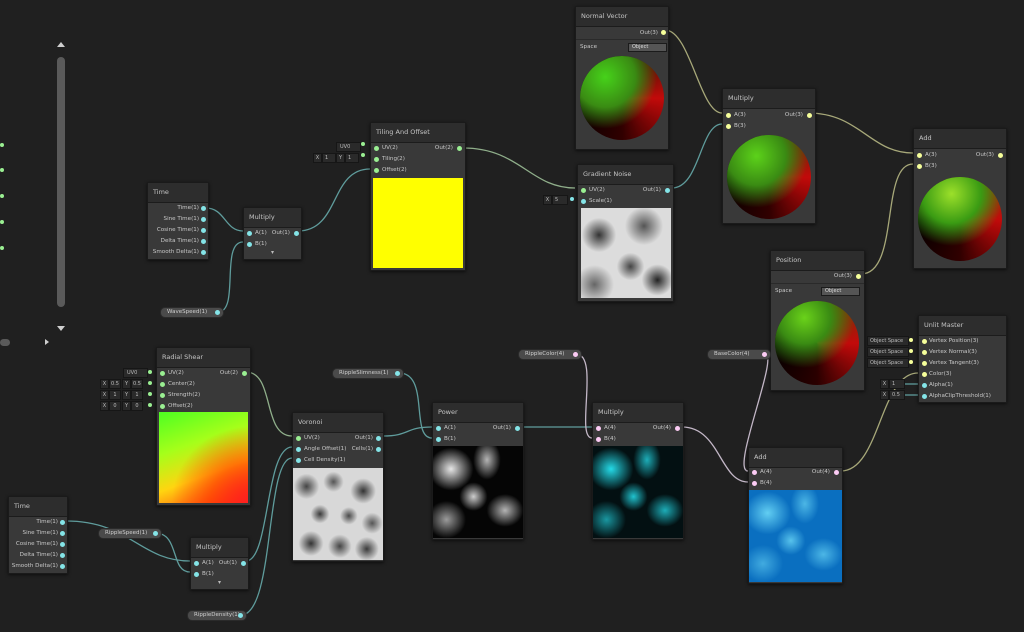 Image resolution: width=1024 pixels, height=632 pixels. What do you see at coordinates (622, 78) in the screenshot?
I see `node-normal-vector: Normal Vector Out(3) Space Object` at bounding box center [622, 78].